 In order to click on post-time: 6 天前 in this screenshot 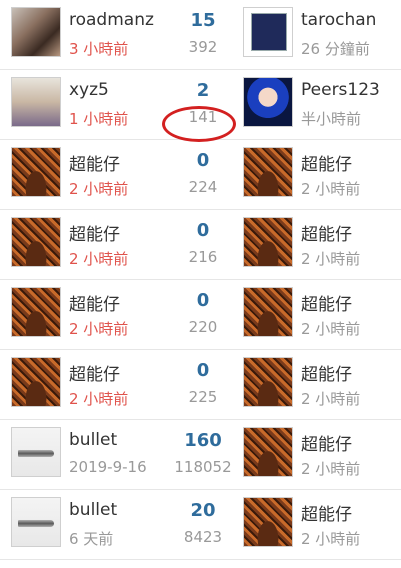, I will do `click(91, 539)`.